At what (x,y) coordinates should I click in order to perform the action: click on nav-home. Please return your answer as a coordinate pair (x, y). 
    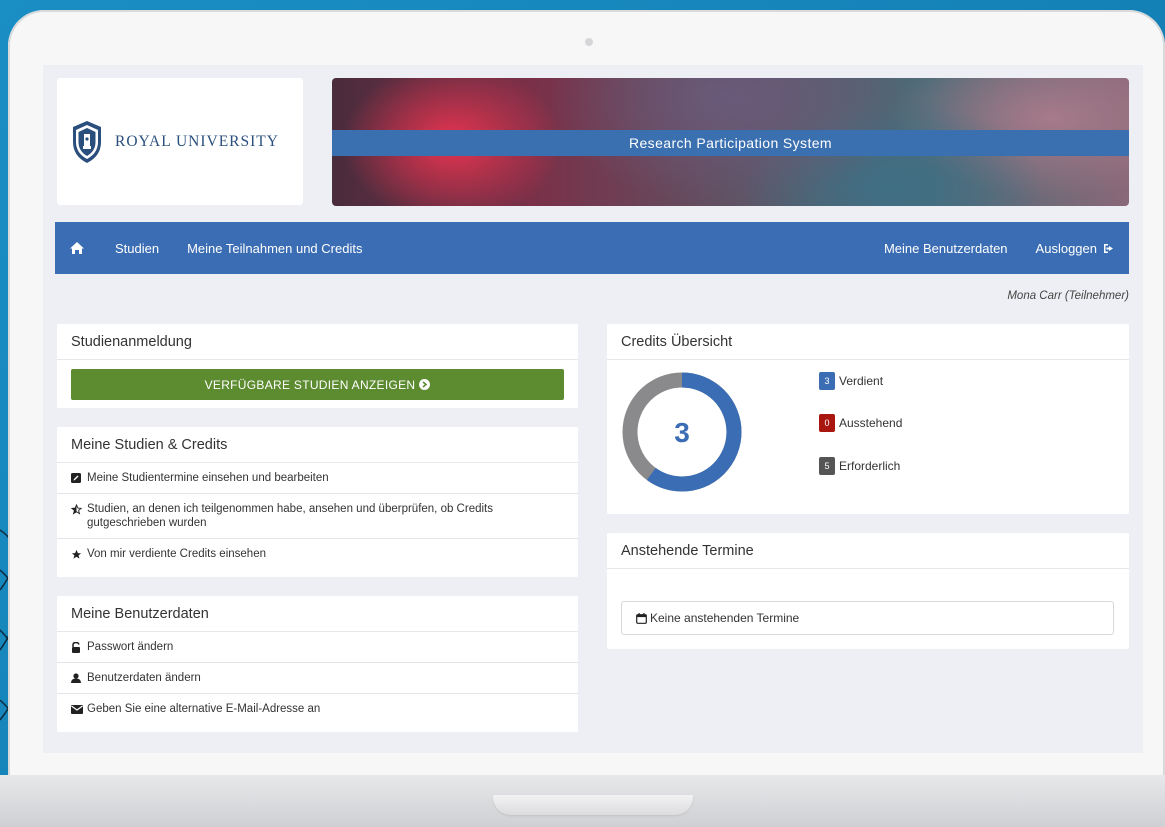
    Looking at the image, I should click on (78, 248).